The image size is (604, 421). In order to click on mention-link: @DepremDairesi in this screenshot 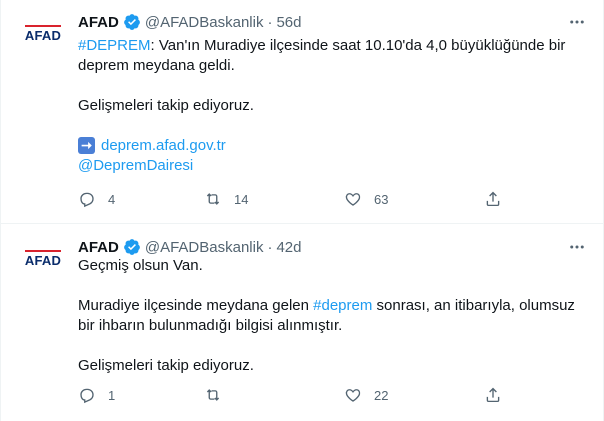, I will do `click(135, 165)`.